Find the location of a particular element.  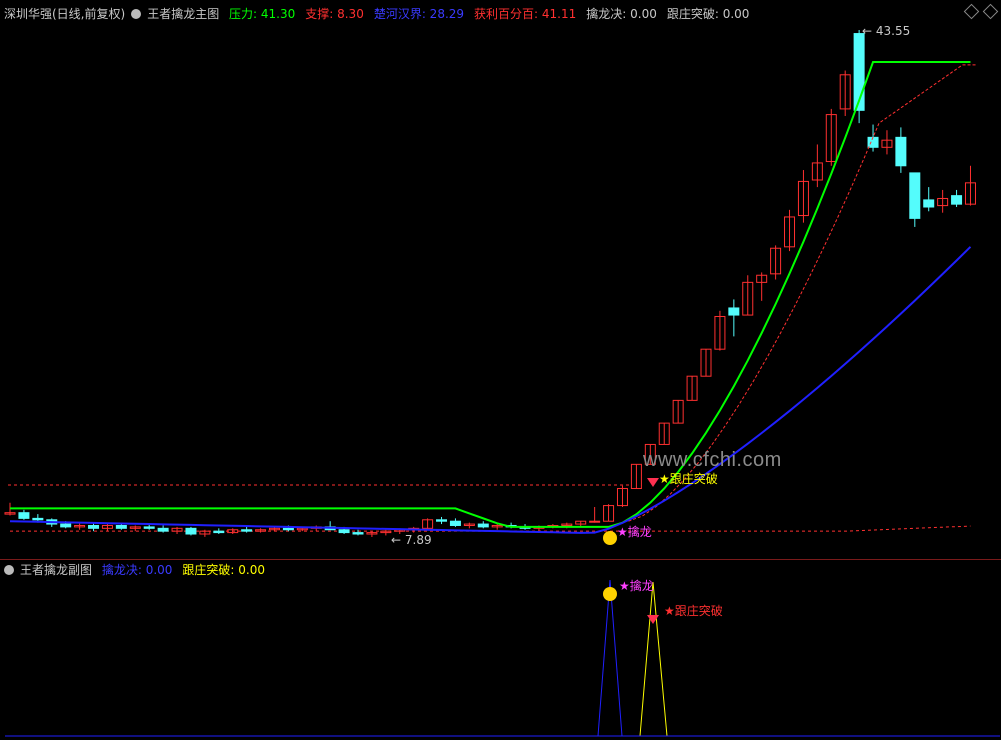

qinlong-spike is located at coordinates (610, 658).